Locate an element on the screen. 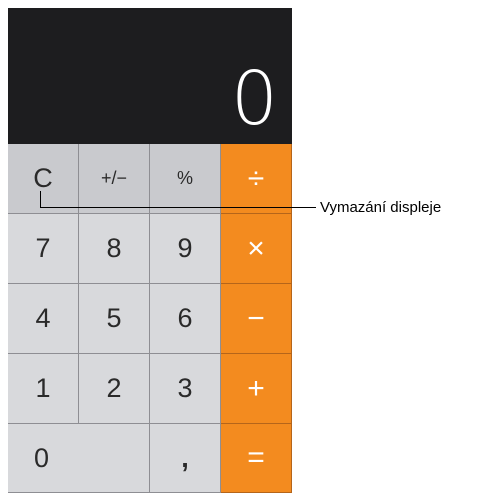  digit-1-button: 1 is located at coordinates (43, 389).